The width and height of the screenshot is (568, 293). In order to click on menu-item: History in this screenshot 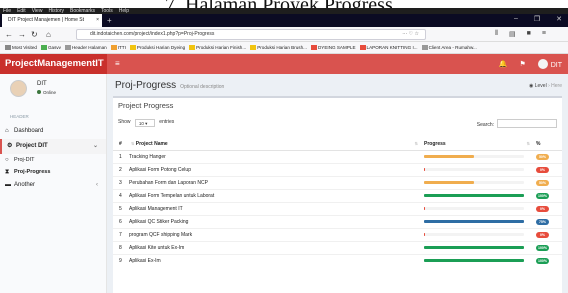, I will do `click(56, 11)`.